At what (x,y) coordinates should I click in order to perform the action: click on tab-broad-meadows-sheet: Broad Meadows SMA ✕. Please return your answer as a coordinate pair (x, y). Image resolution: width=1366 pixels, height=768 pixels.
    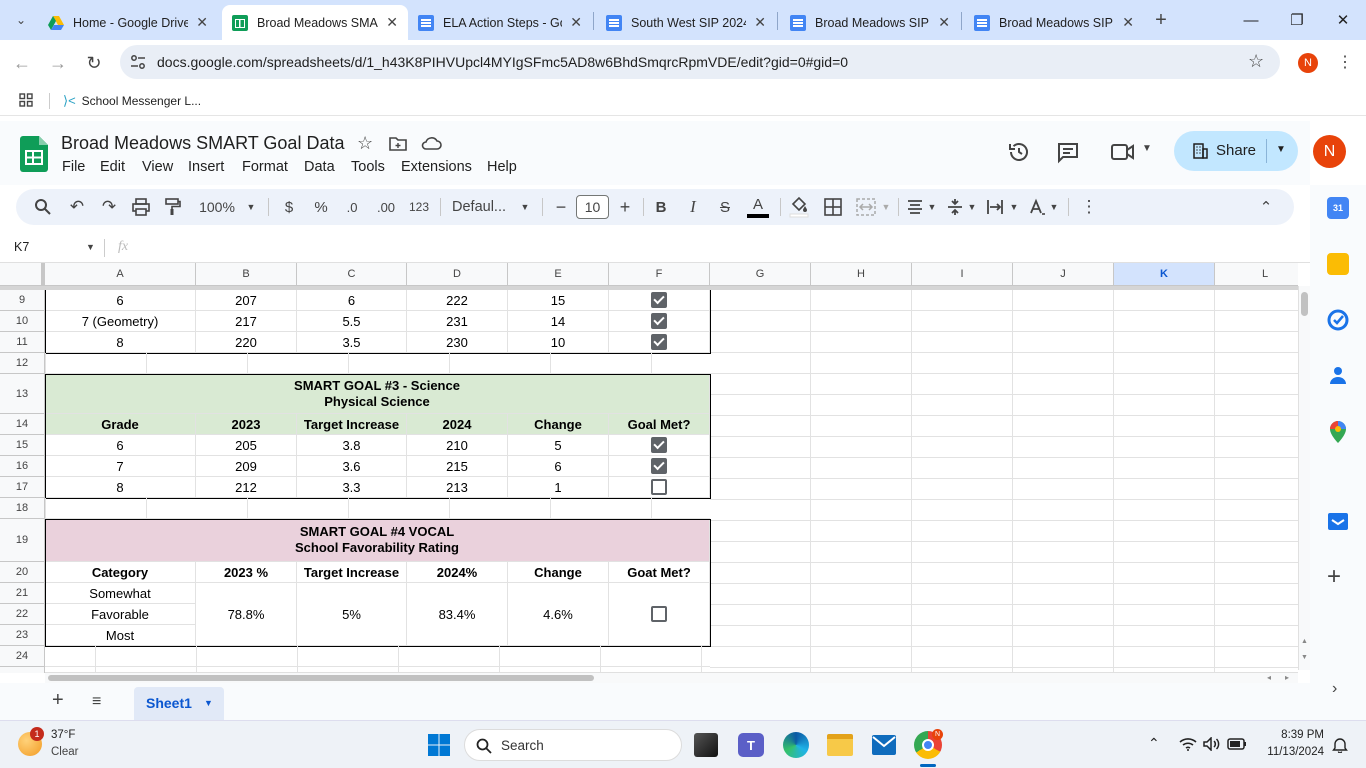
    Looking at the image, I should click on (315, 22).